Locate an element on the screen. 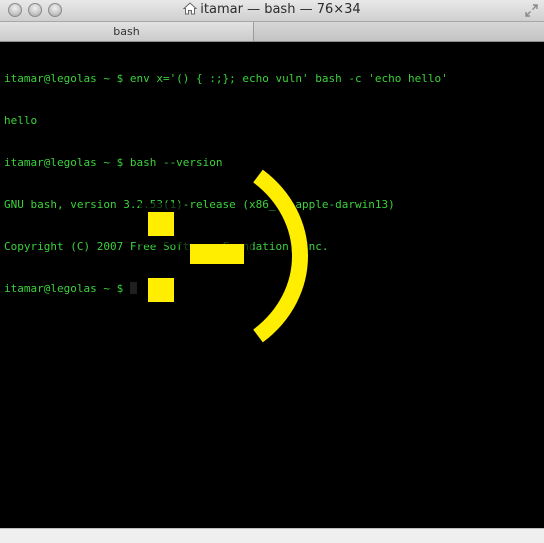 The height and width of the screenshot is (543, 544). tab-bash: bash is located at coordinates (127, 31).